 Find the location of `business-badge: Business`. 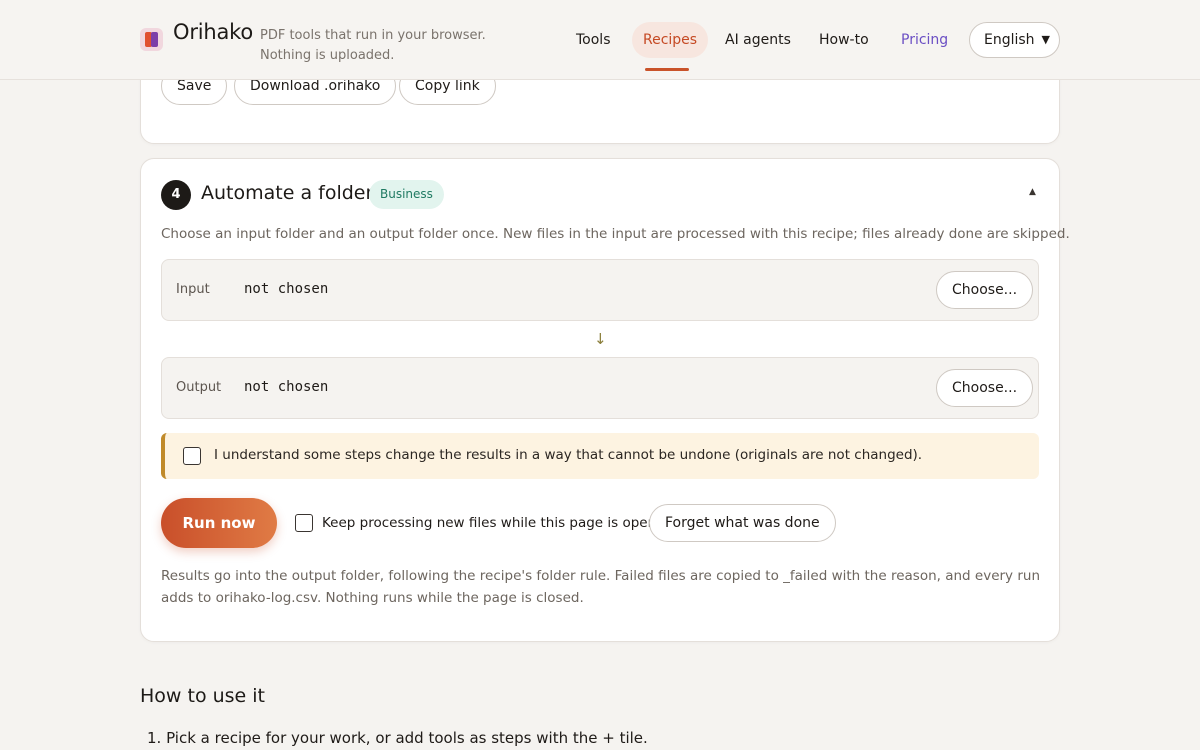

business-badge: Business is located at coordinates (406, 194).